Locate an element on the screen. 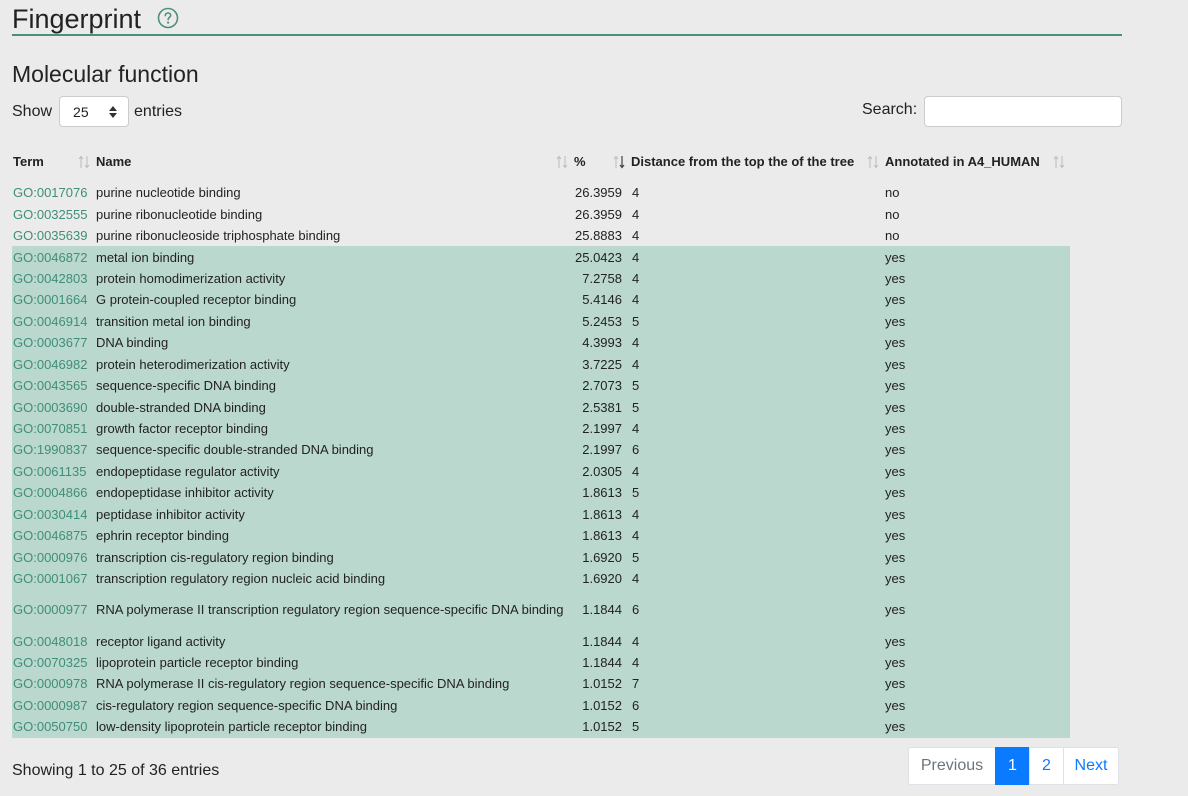  next-page-button: Next is located at coordinates (1091, 766).